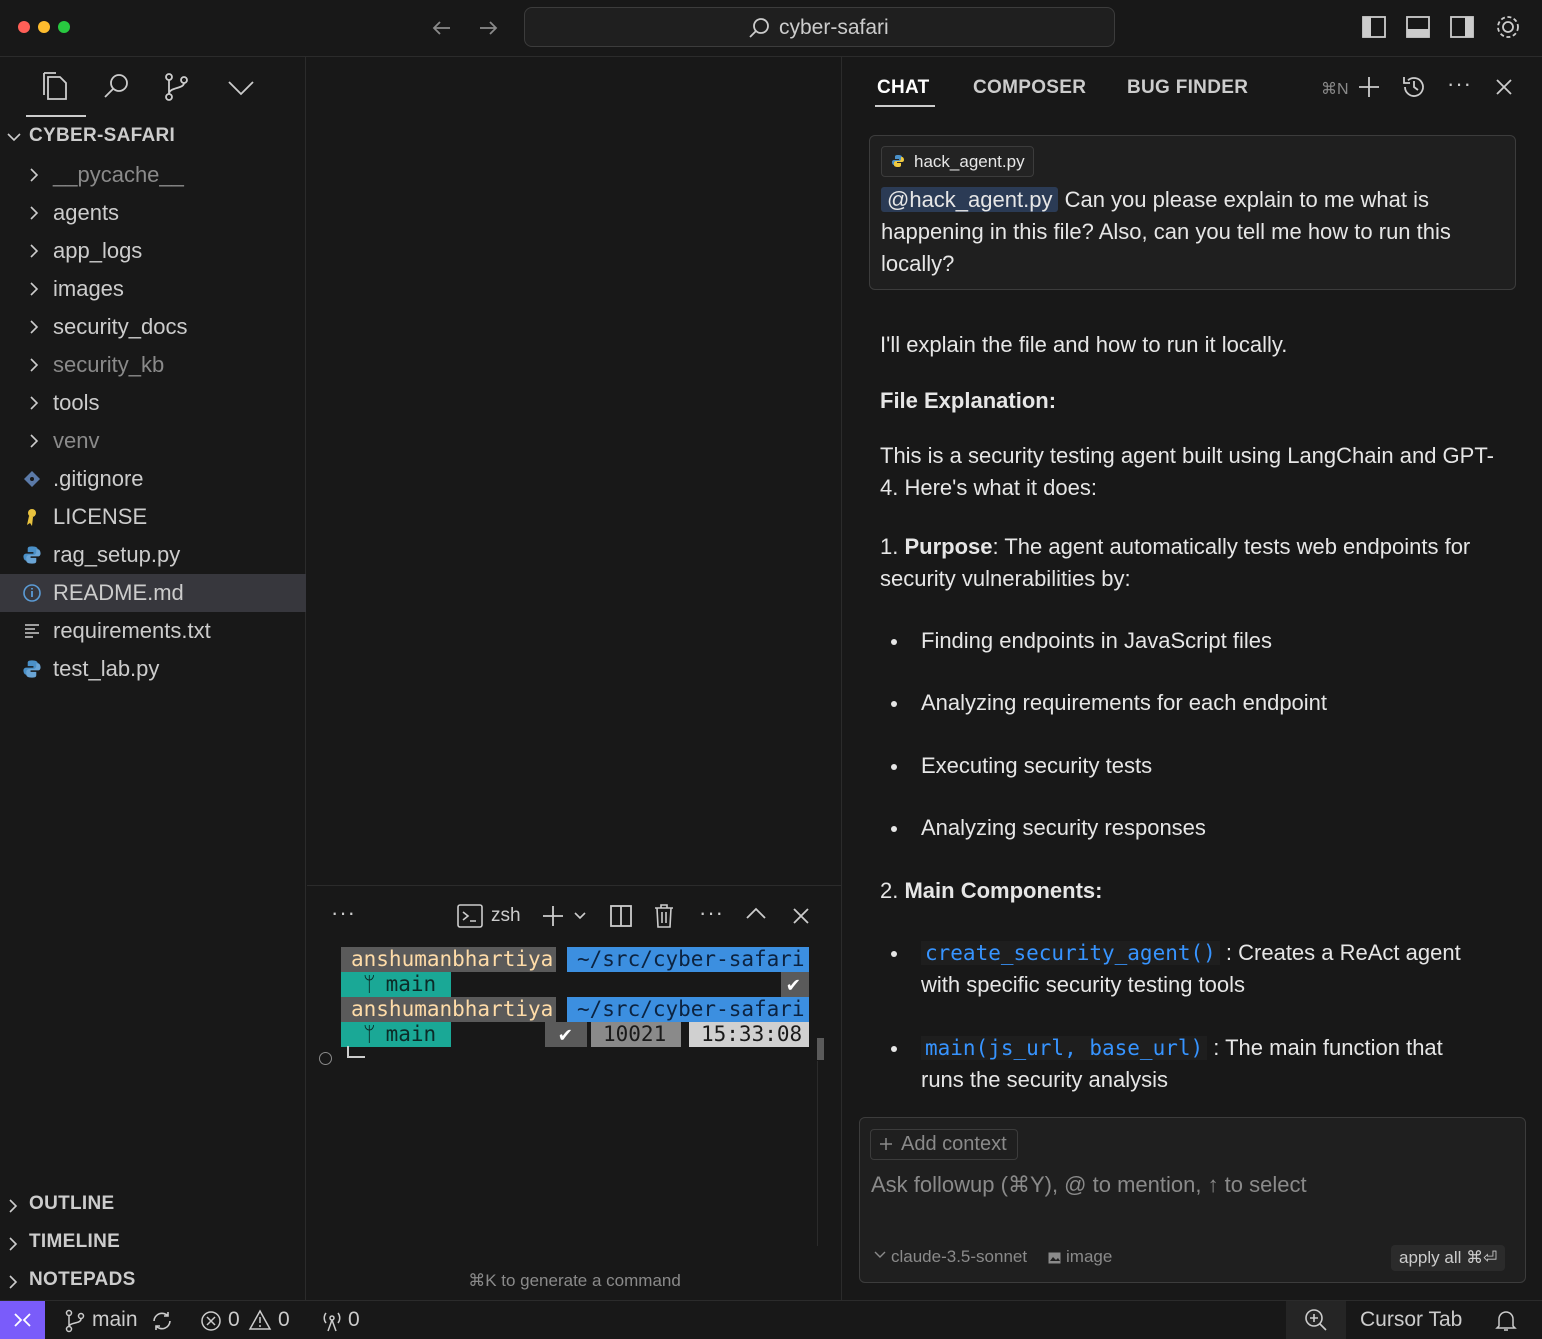  What do you see at coordinates (177, 87) in the screenshot?
I see `source-control-icon` at bounding box center [177, 87].